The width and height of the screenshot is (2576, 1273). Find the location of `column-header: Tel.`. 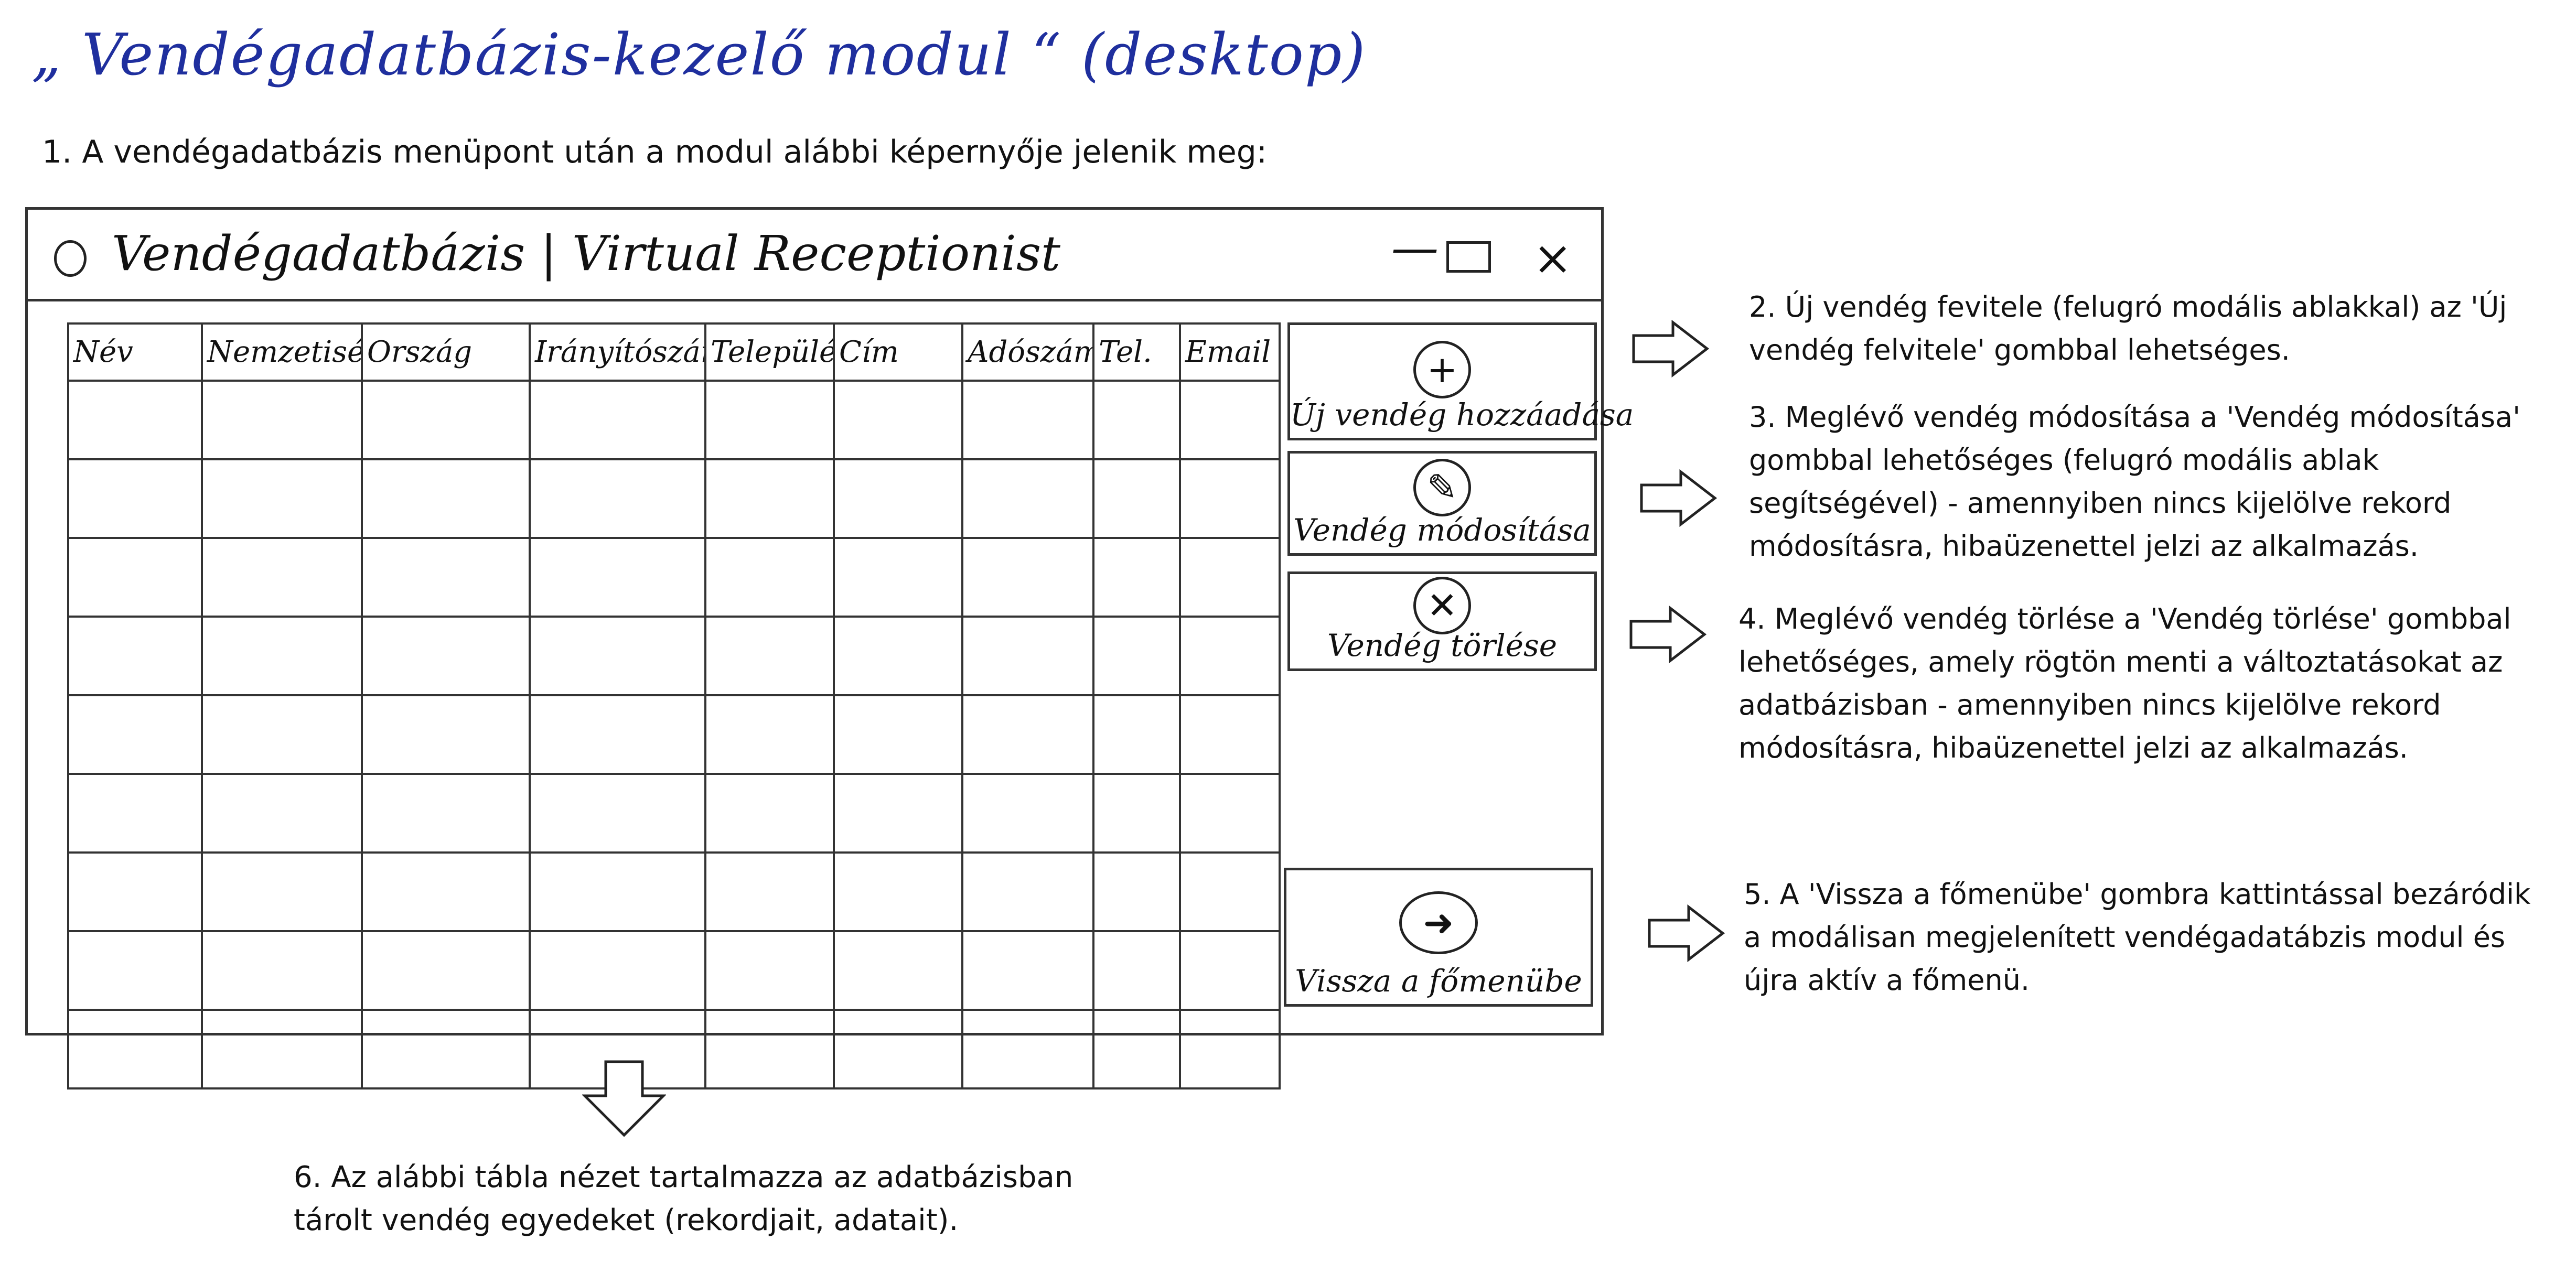

column-header: Tel. is located at coordinates (1136, 352).